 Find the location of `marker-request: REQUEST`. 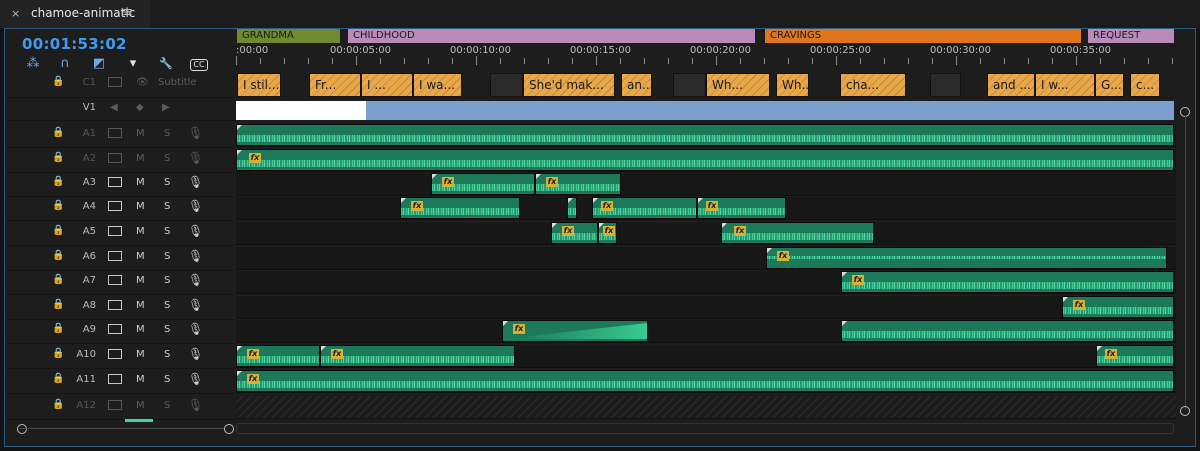

marker-request: REQUEST is located at coordinates (1131, 36).